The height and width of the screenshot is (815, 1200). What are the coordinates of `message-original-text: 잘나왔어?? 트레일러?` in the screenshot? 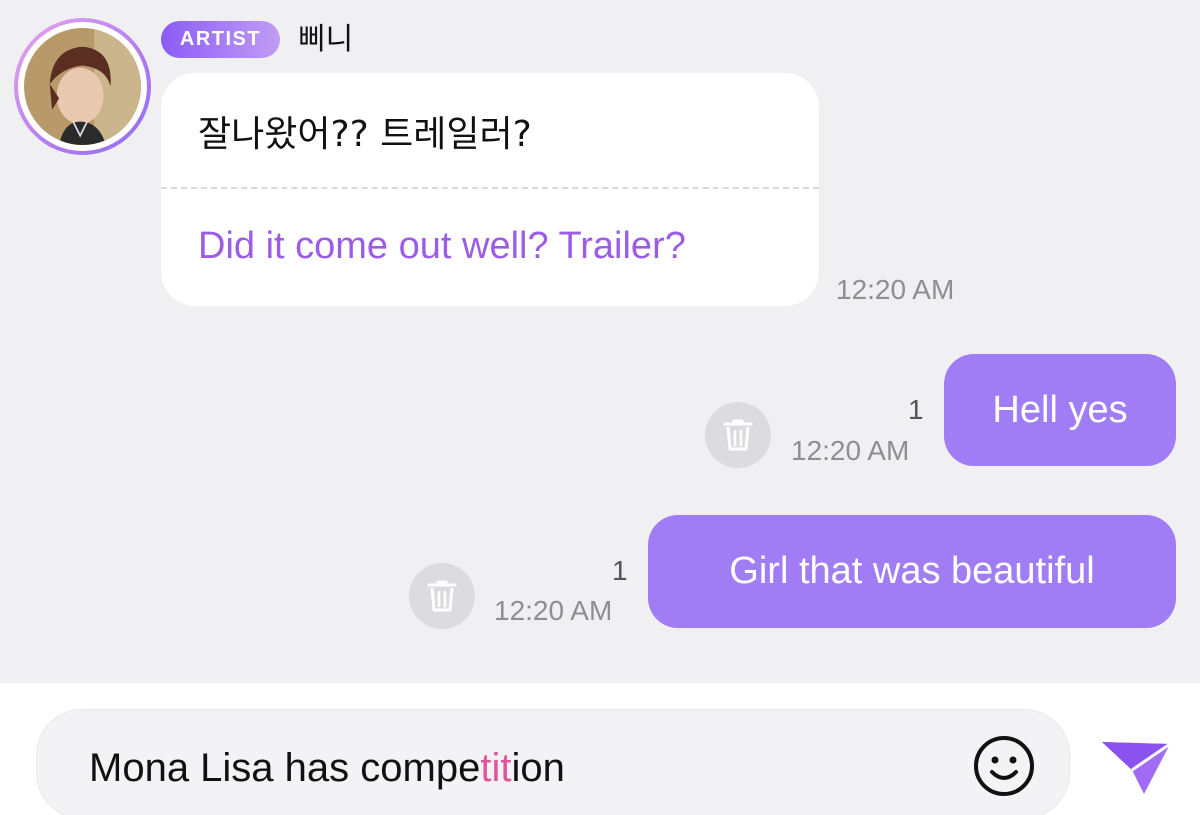 It's located at (365, 134).